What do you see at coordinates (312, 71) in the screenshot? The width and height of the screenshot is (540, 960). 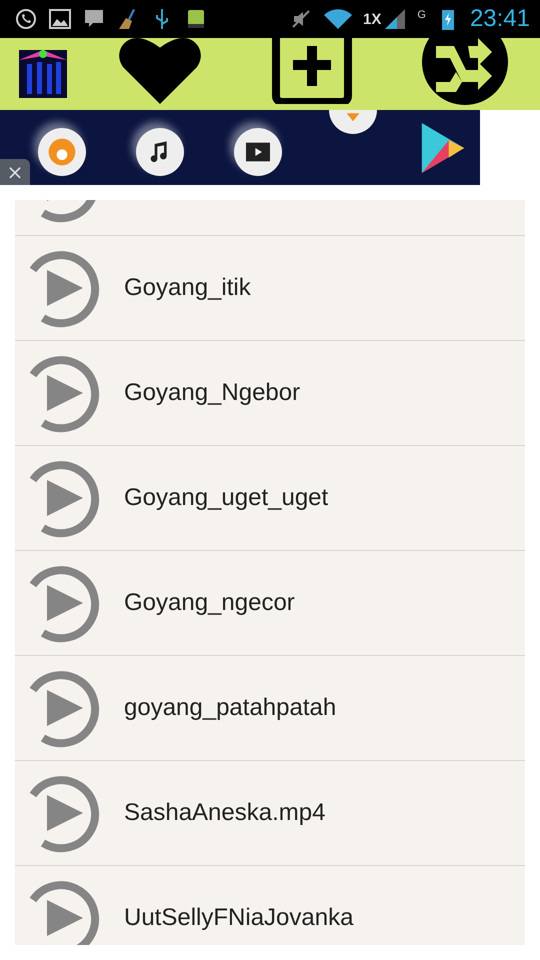 I see `add-icon` at bounding box center [312, 71].